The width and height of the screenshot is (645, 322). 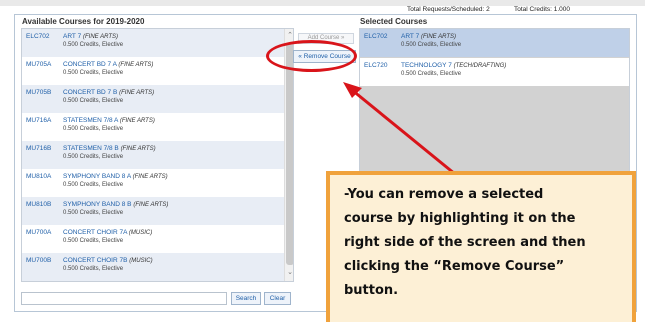 What do you see at coordinates (394, 21) in the screenshot?
I see `selected-courses-title: Selected Courses` at bounding box center [394, 21].